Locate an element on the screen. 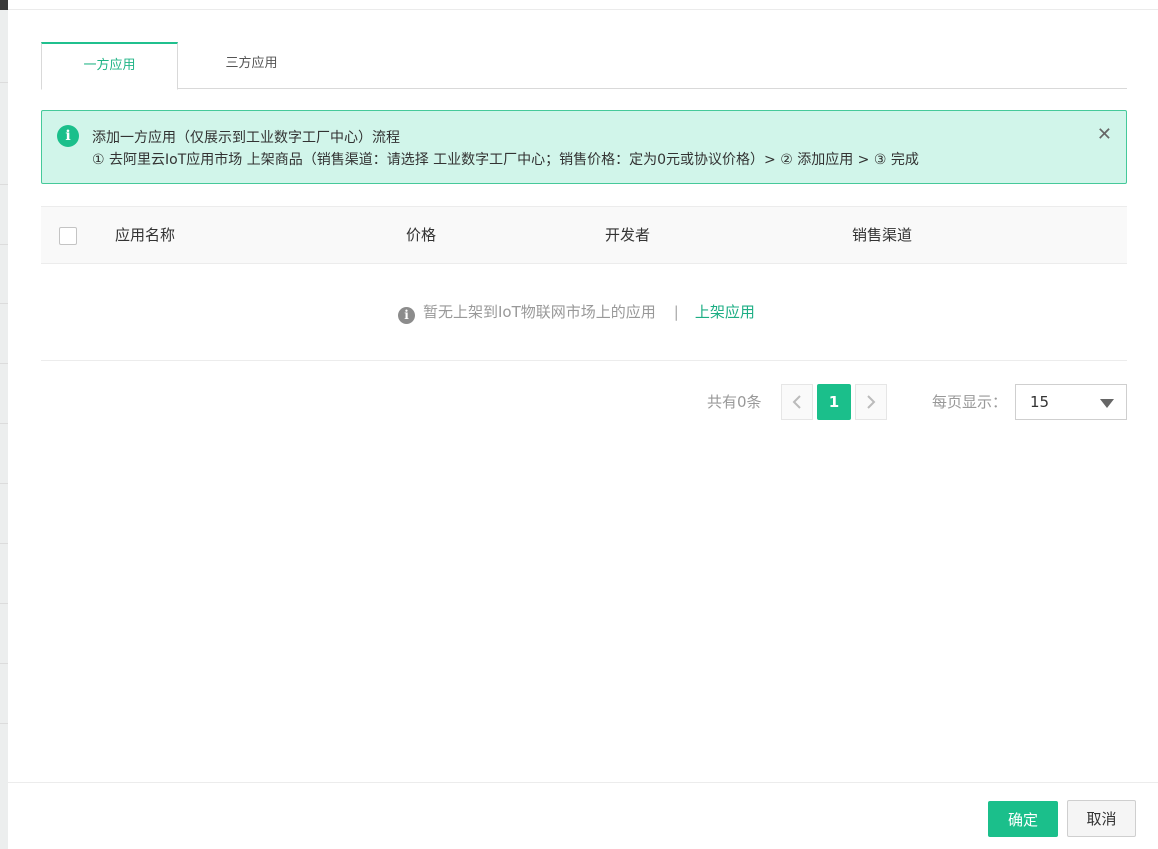  per-page-label: 每页显示： is located at coordinates (970, 402).